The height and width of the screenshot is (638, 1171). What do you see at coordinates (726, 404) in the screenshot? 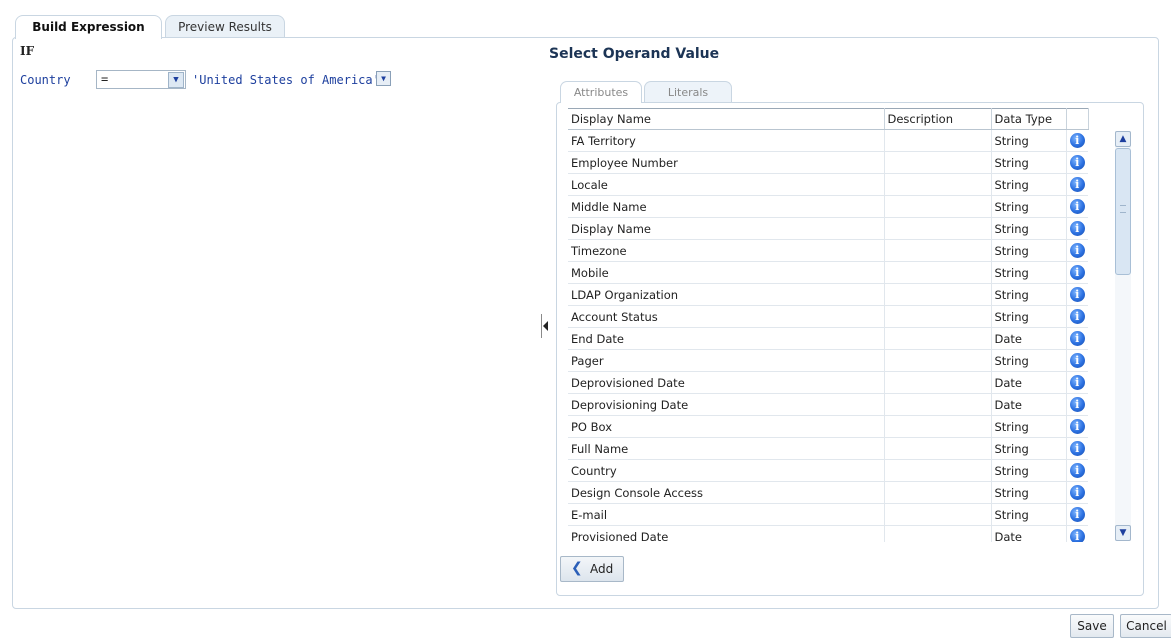
I see `cell-display-name: Deprovisioning Date` at bounding box center [726, 404].